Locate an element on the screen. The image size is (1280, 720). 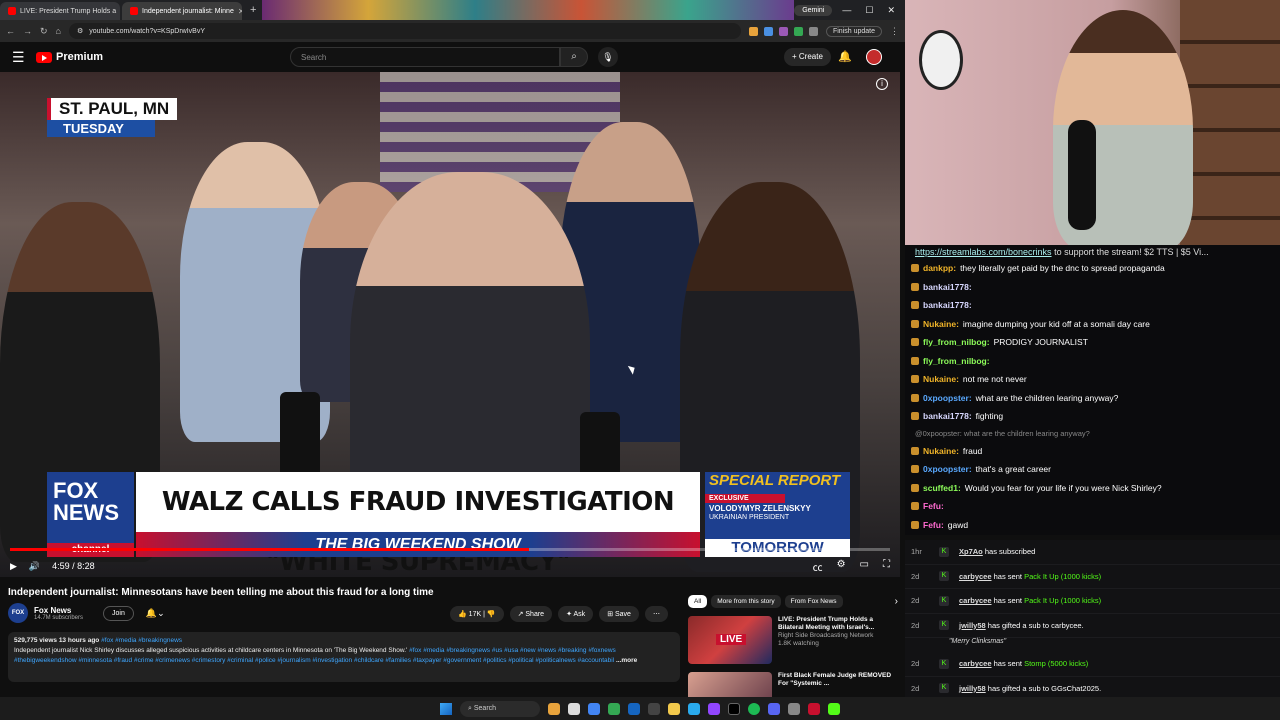
related-video-channel: Right Side Broadcasting Network is located at coordinates (826, 635).